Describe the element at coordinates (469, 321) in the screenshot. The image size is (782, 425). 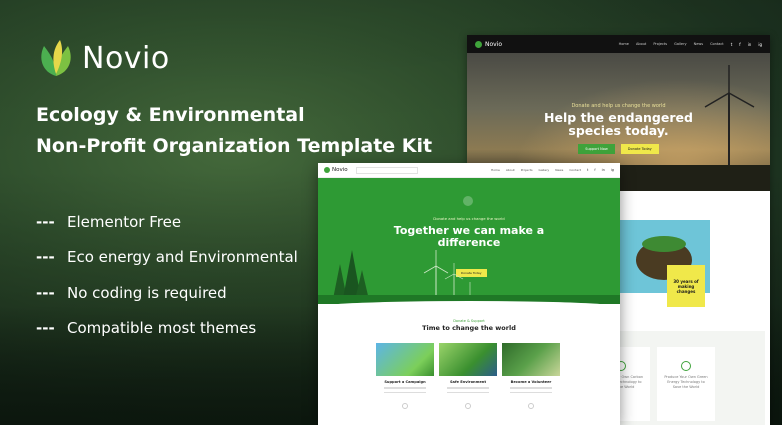
I see `section-subtitle: Donate & Support` at that location.